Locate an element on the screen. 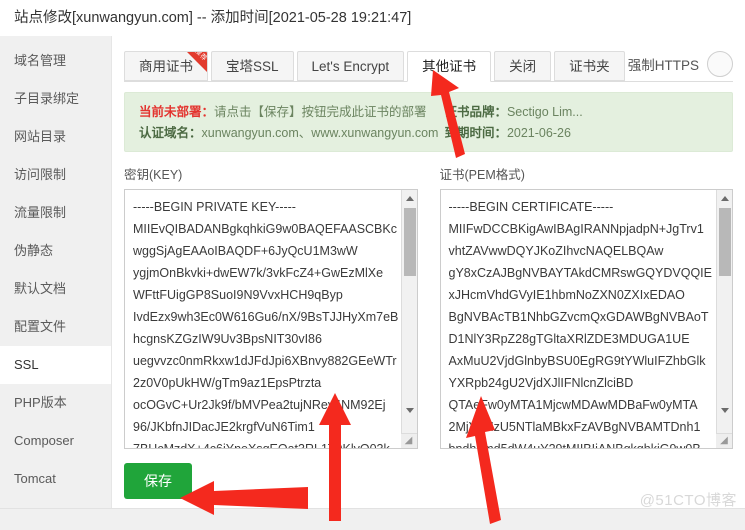  sidebar-item-label: 流量限制 is located at coordinates (40, 212).